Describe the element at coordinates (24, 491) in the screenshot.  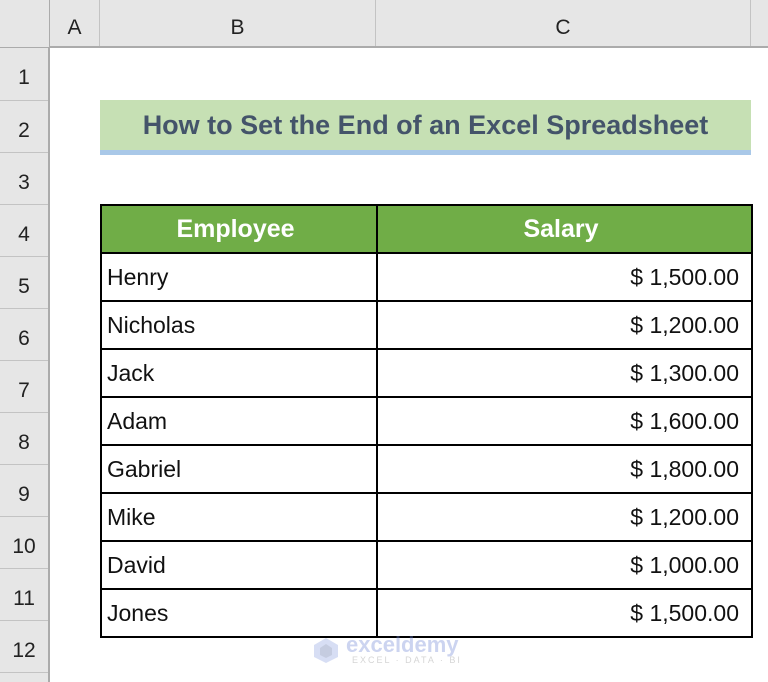
I see `row-header-9: 9` at that location.